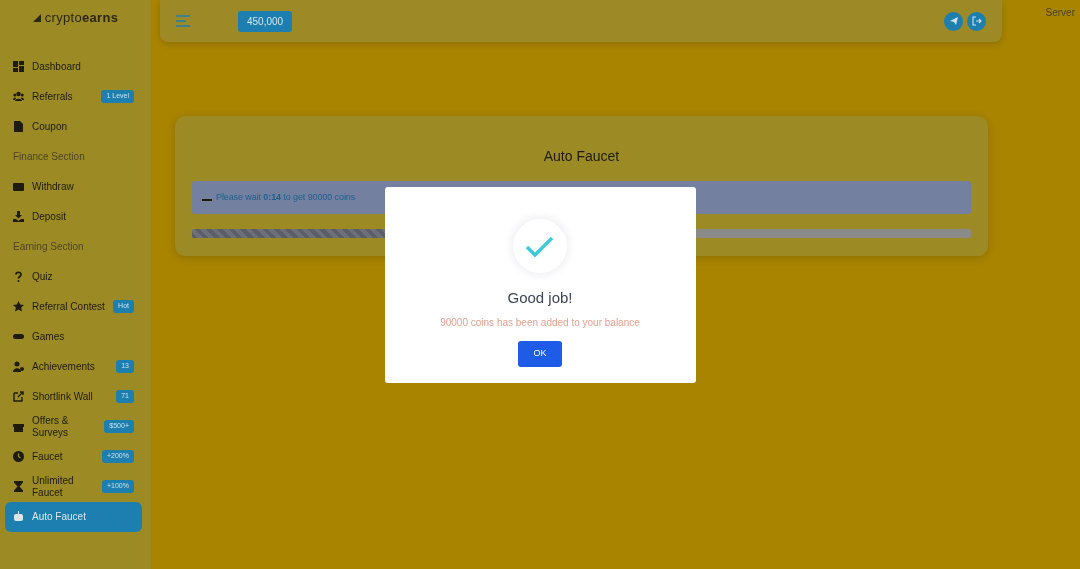 The width and height of the screenshot is (1080, 569). Describe the element at coordinates (540, 245) in the screenshot. I see `check-icon` at that location.